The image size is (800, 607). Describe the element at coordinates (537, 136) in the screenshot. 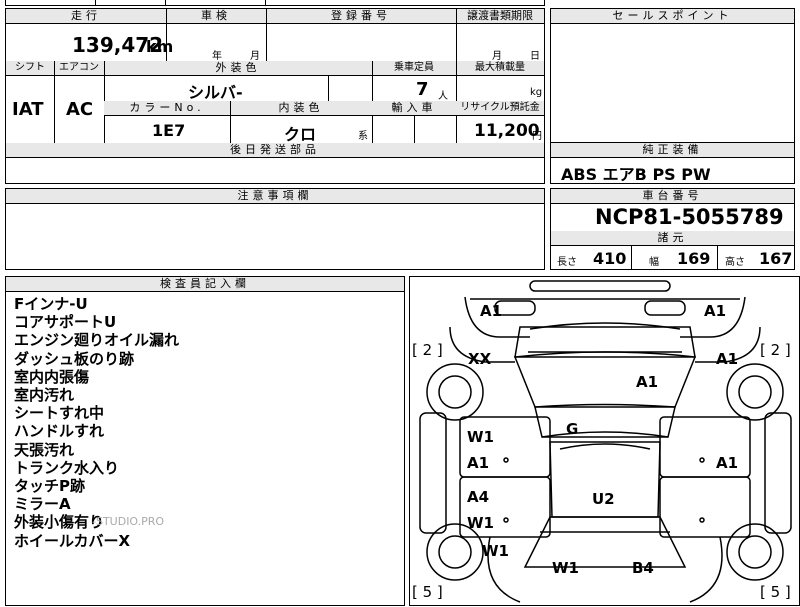

I see `recycle-unit: 円` at that location.